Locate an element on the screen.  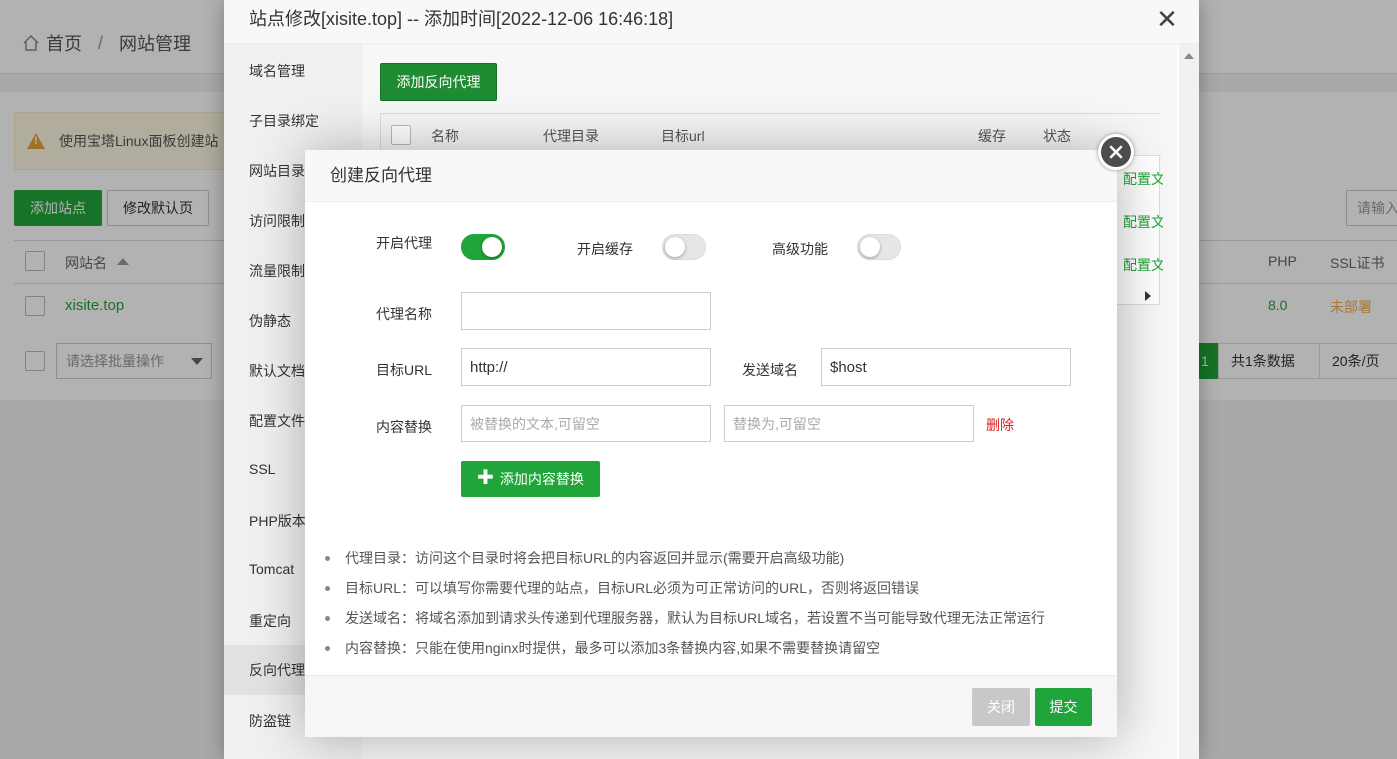
sidebar-item-rewrite: 伪静态 is located at coordinates (270, 321).